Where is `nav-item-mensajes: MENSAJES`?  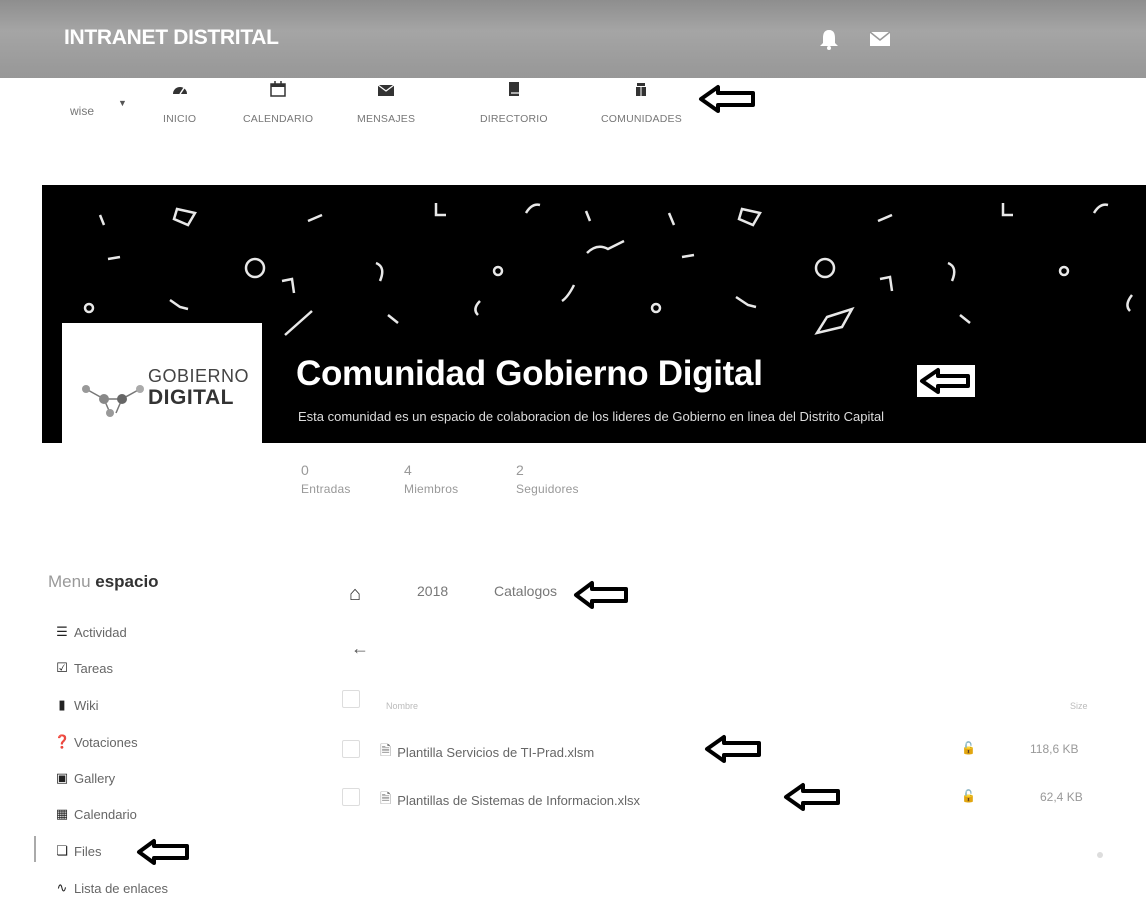
nav-item-mensajes: MENSAJES is located at coordinates (386, 101).